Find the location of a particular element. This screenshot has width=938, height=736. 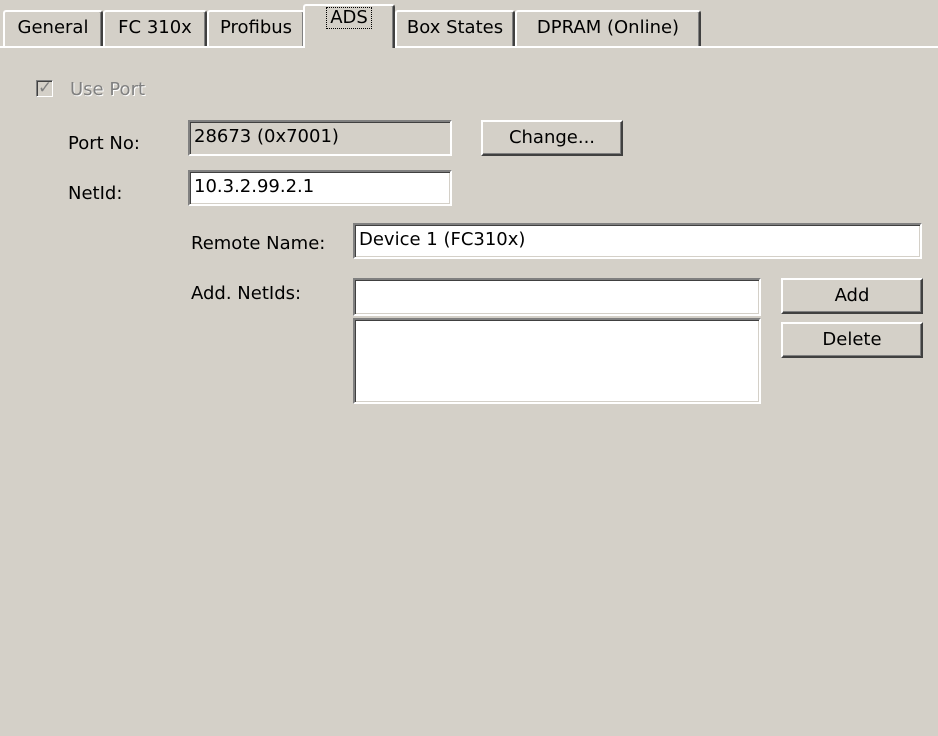

tab-profibus-label: Profibus is located at coordinates (256, 27).